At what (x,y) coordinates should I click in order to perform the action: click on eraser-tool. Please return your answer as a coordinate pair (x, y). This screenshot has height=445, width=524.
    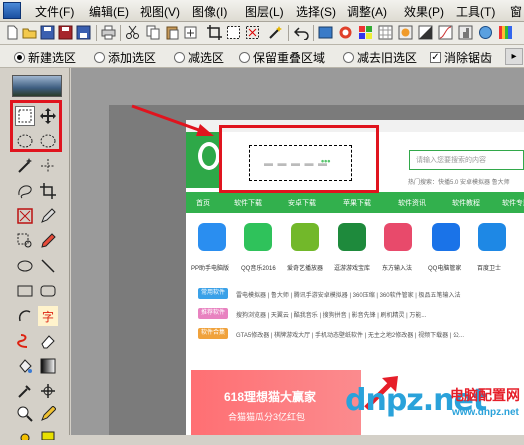
    Looking at the image, I should click on (48, 341).